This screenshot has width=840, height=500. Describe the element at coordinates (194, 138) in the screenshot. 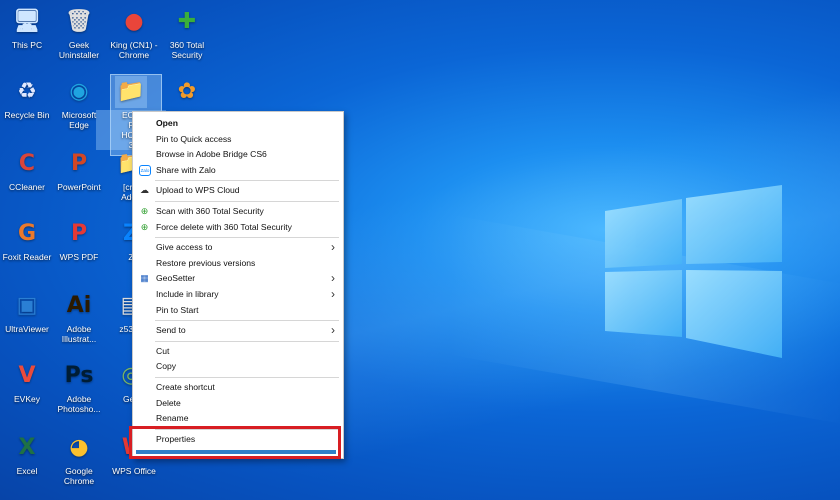

I see `menu-item-label: Pin to Quick access` at that location.